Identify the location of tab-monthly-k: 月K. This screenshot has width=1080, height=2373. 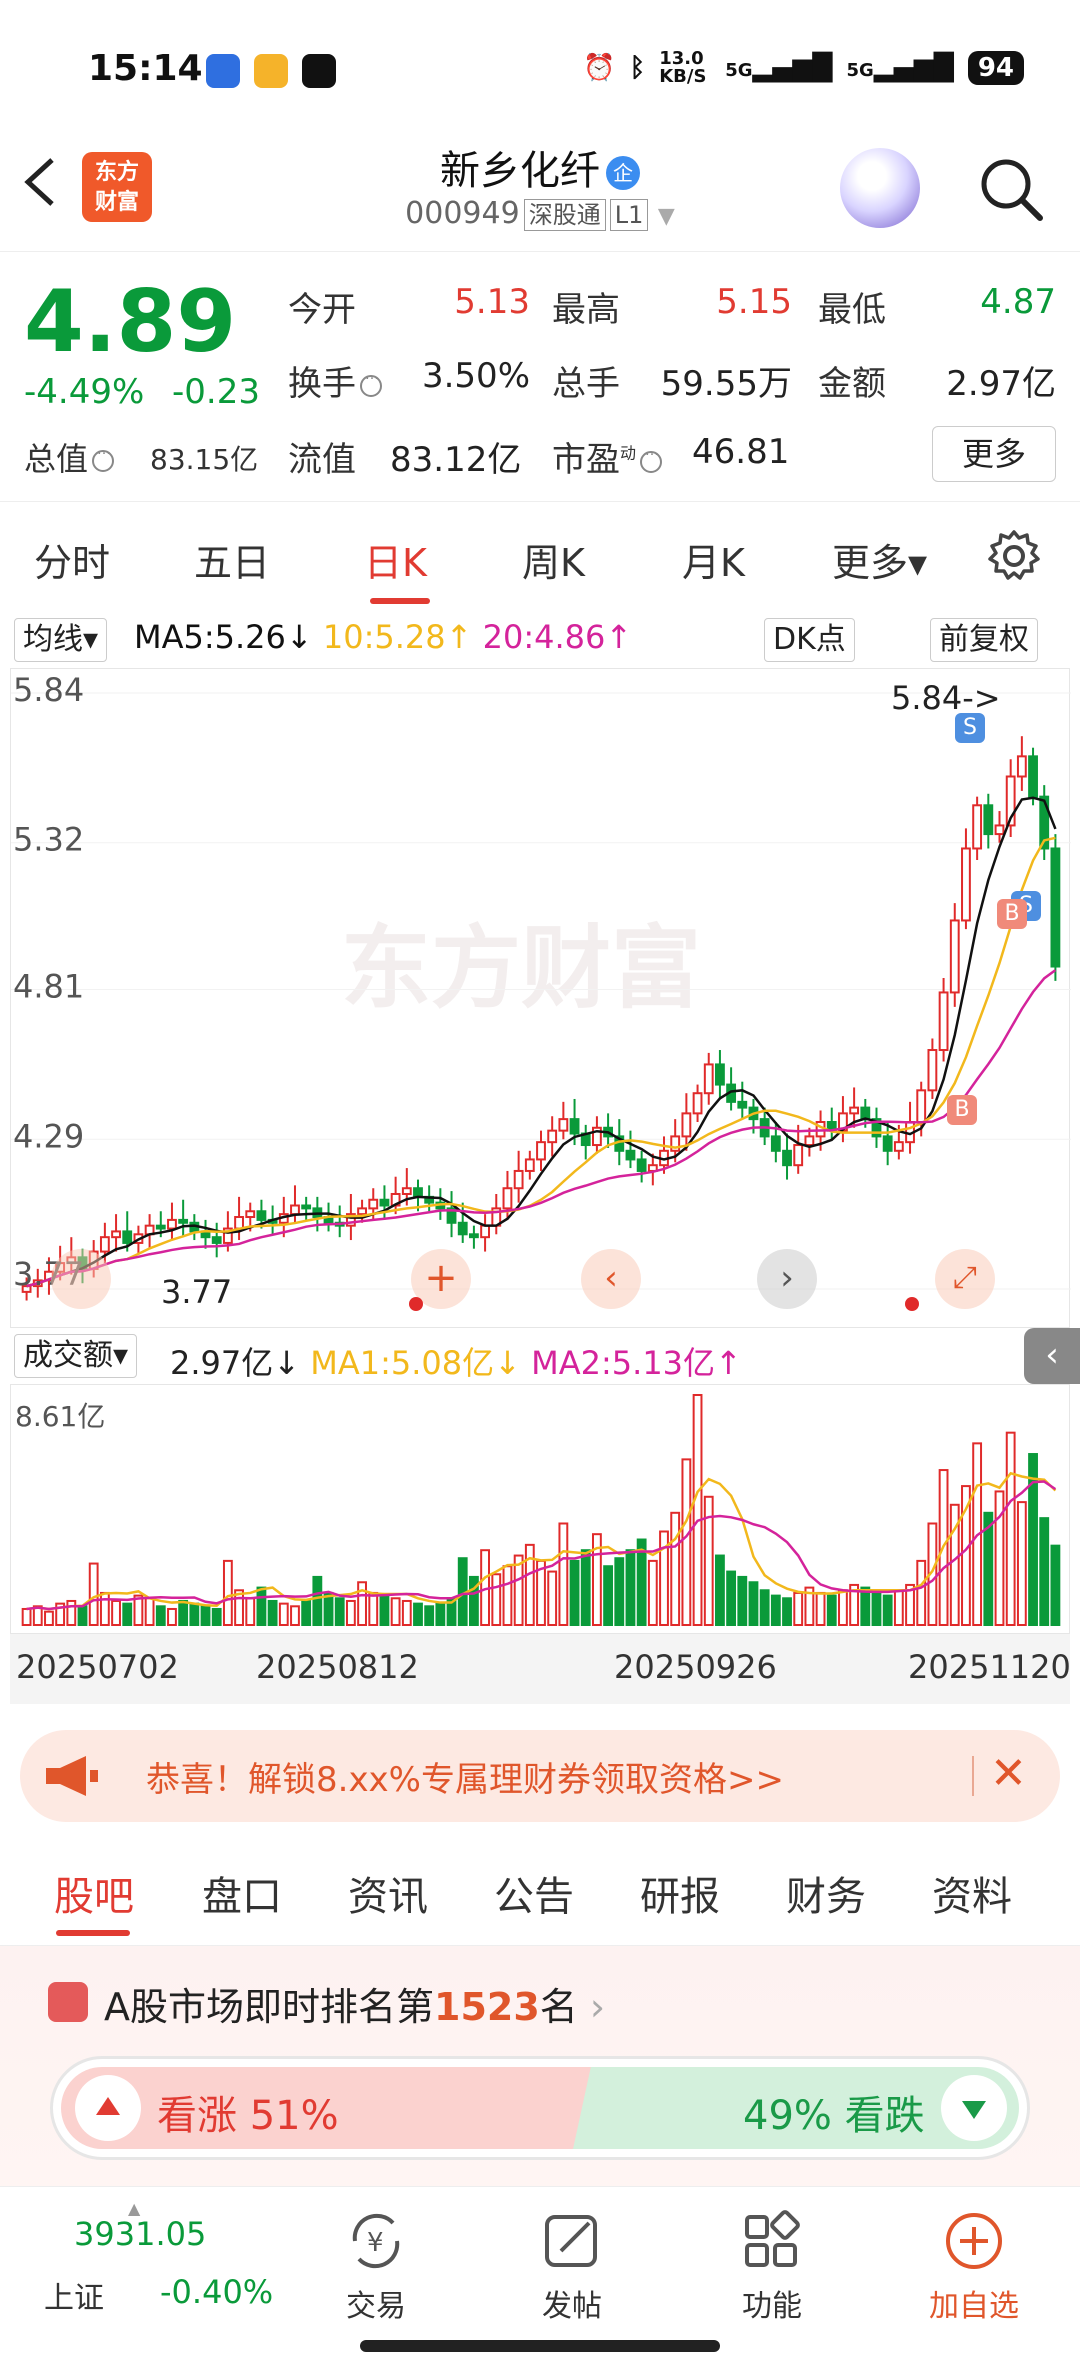
(713, 559).